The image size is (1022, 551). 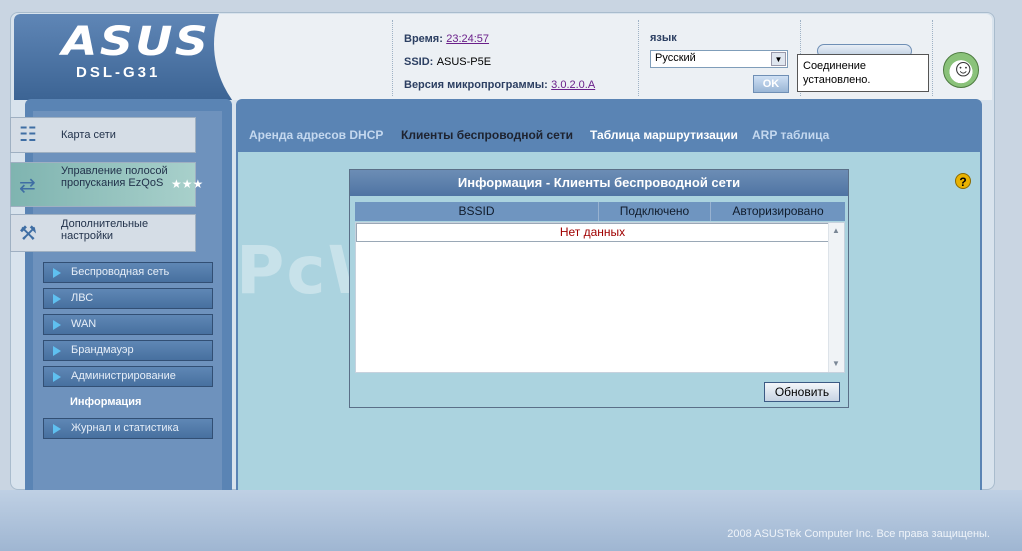 I want to click on time-label: Время:, so click(x=423, y=39).